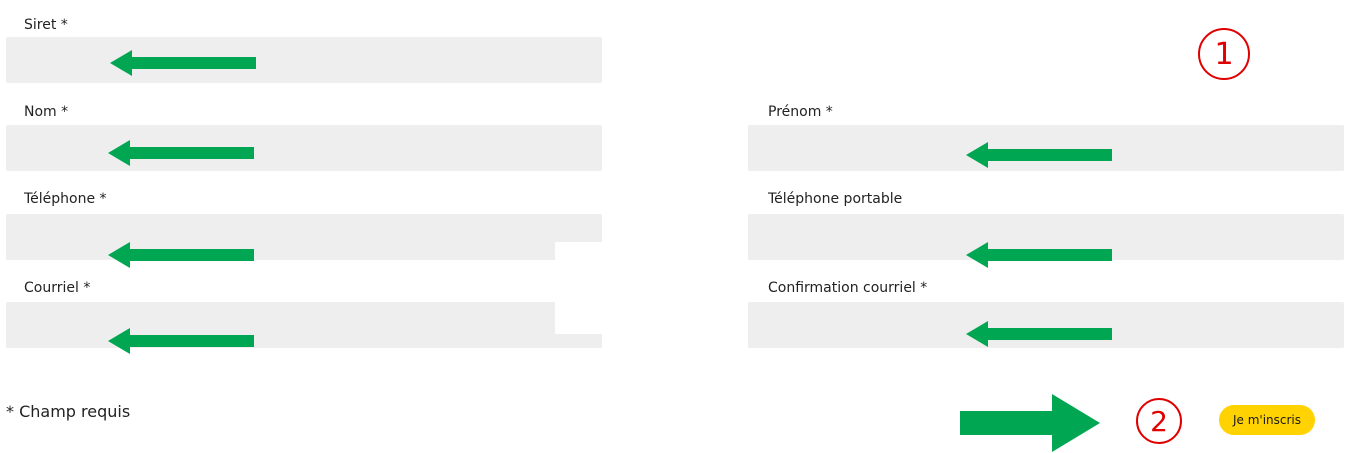 The width and height of the screenshot is (1354, 453). What do you see at coordinates (68, 411) in the screenshot?
I see `required-fields-note: * Champ requis` at bounding box center [68, 411].